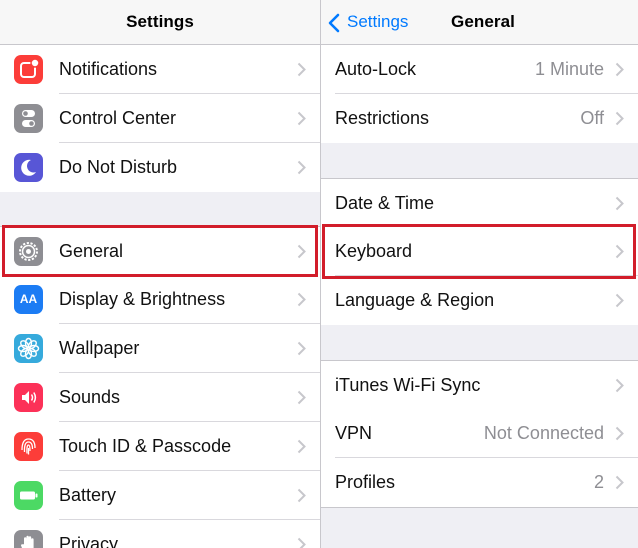 The width and height of the screenshot is (638, 548). Describe the element at coordinates (160, 495) in the screenshot. I see `settings-row-battery: Battery` at that location.